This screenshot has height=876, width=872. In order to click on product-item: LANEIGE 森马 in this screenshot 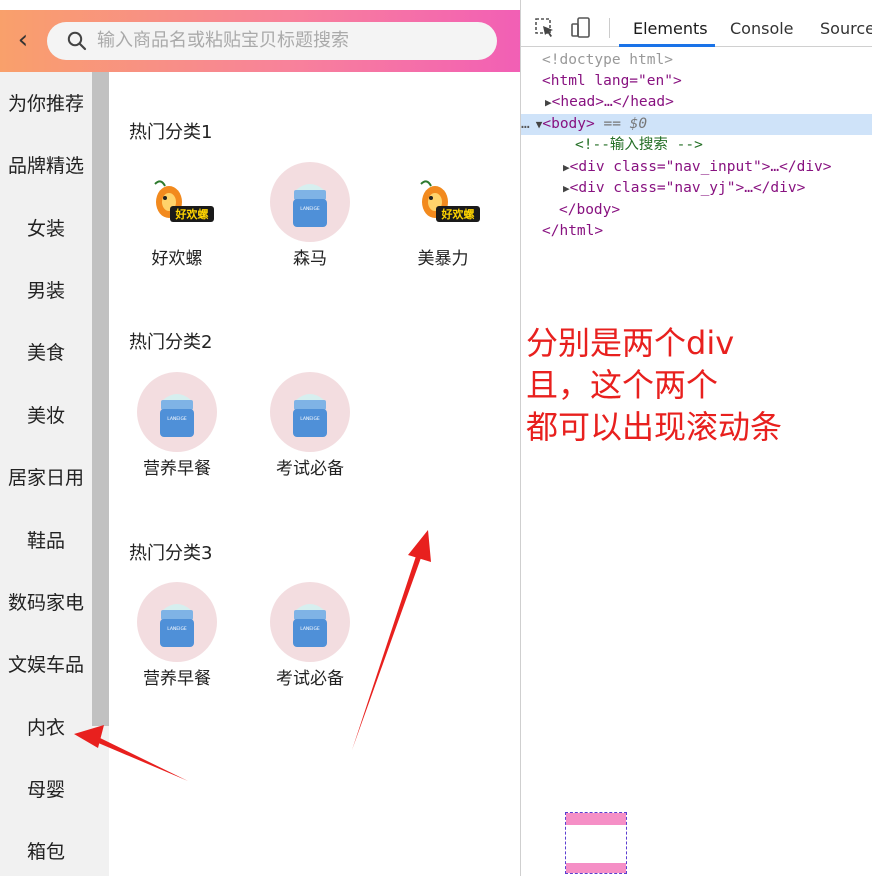, I will do `click(310, 215)`.